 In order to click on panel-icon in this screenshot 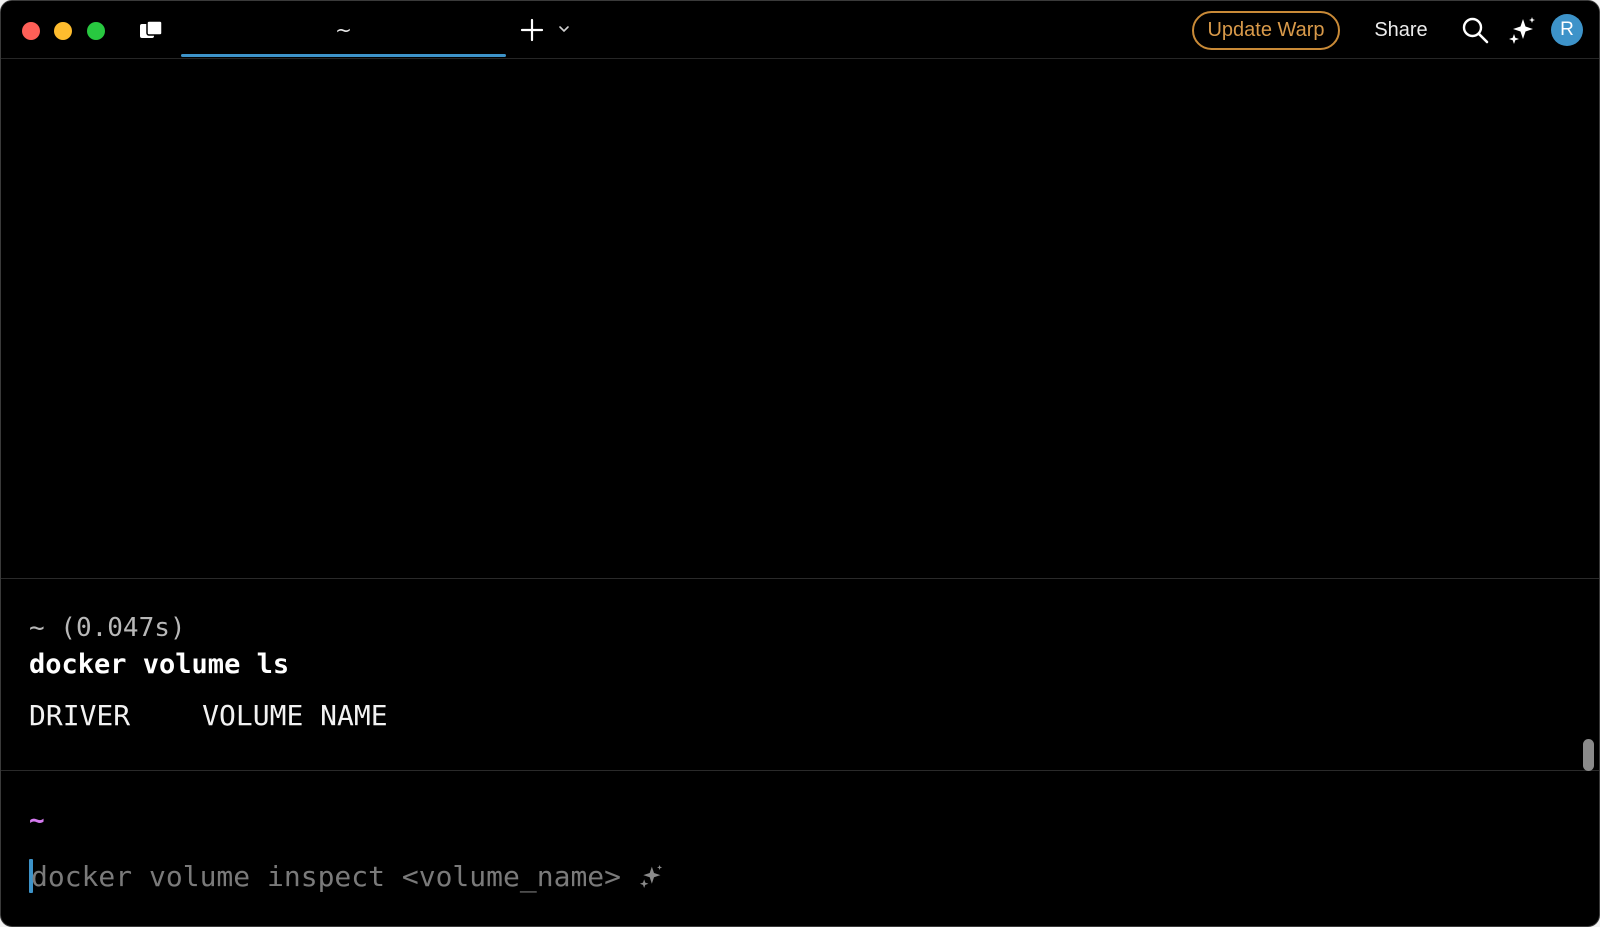, I will do `click(151, 30)`.